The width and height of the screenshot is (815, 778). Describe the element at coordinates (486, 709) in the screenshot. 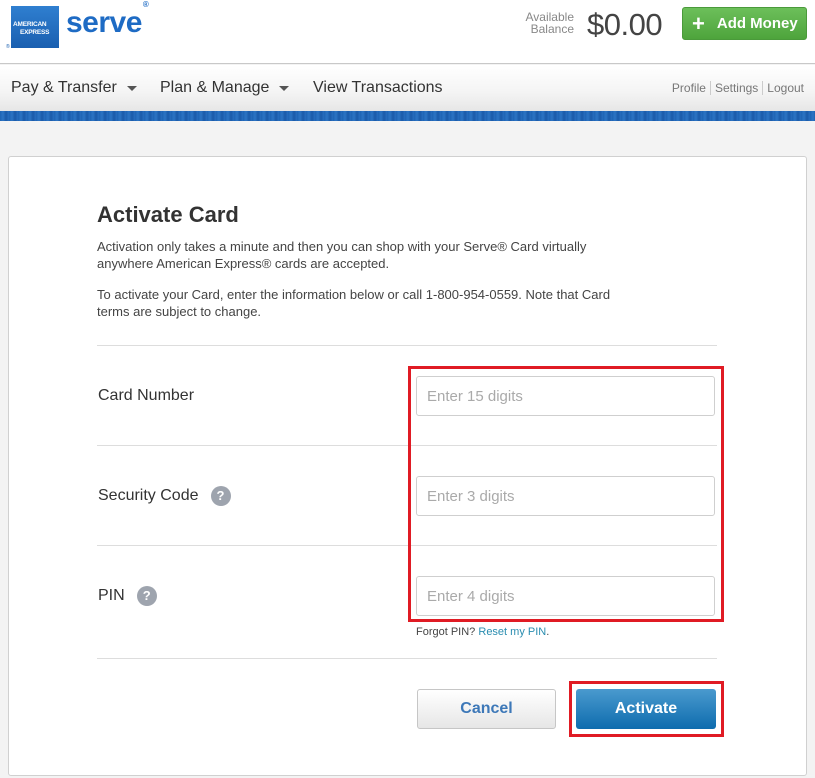

I see `cancel-button: Cancel` at that location.